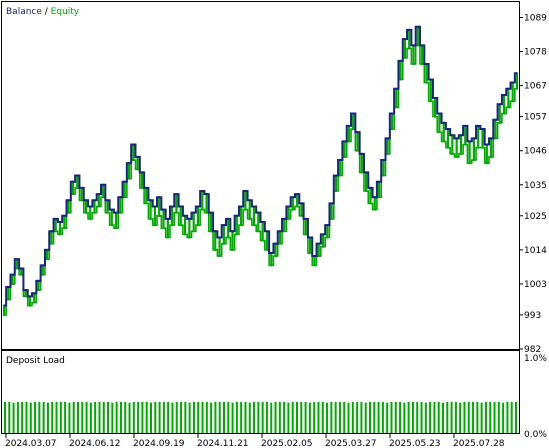  I want to click on y-tick-label: 1078, so click(535, 53).